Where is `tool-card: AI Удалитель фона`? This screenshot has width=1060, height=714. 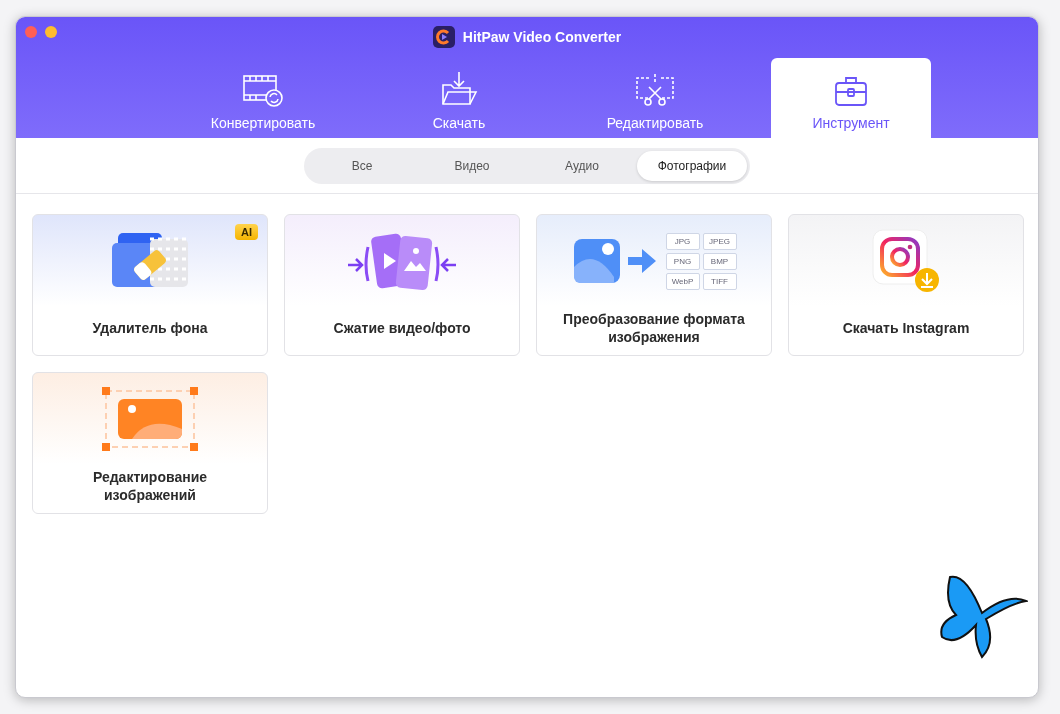 tool-card: AI Удалитель фона is located at coordinates (150, 285).